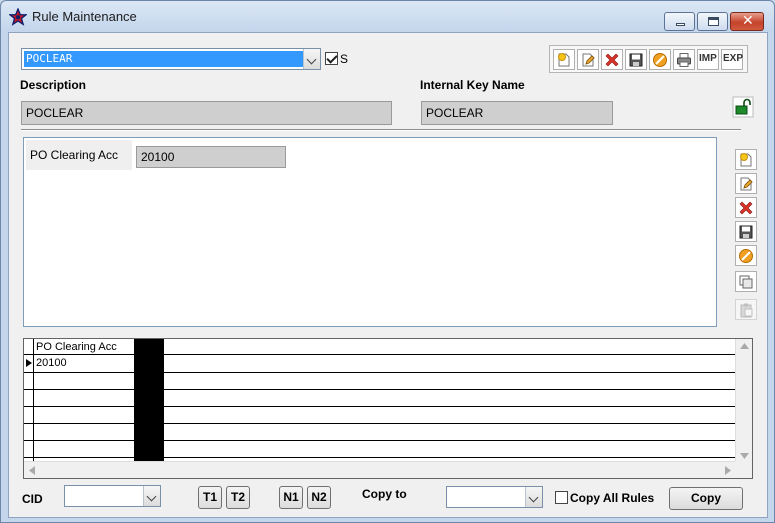  Describe the element at coordinates (384, 494) in the screenshot. I see `copy-to-label: Copy to` at that location.